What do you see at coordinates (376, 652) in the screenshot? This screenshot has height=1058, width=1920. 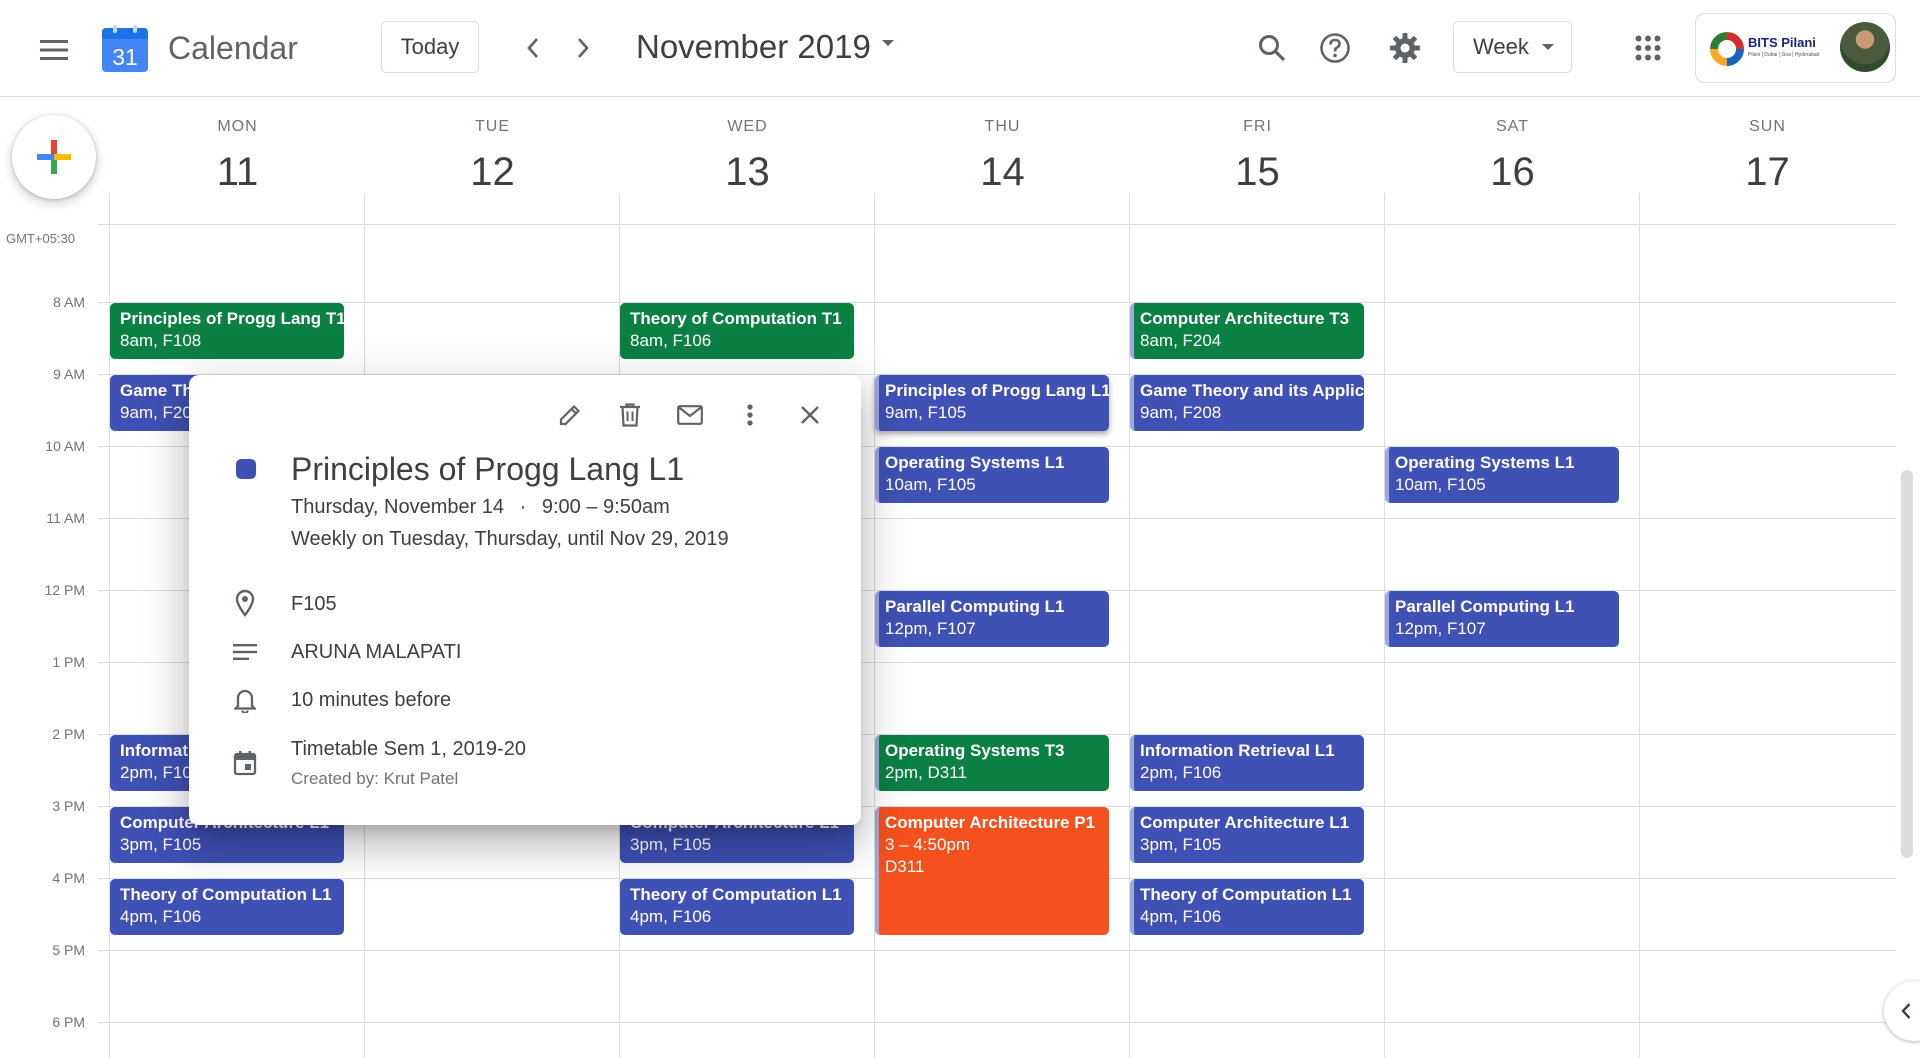 I see `popup-description: ARUNA MALAPATI` at bounding box center [376, 652].